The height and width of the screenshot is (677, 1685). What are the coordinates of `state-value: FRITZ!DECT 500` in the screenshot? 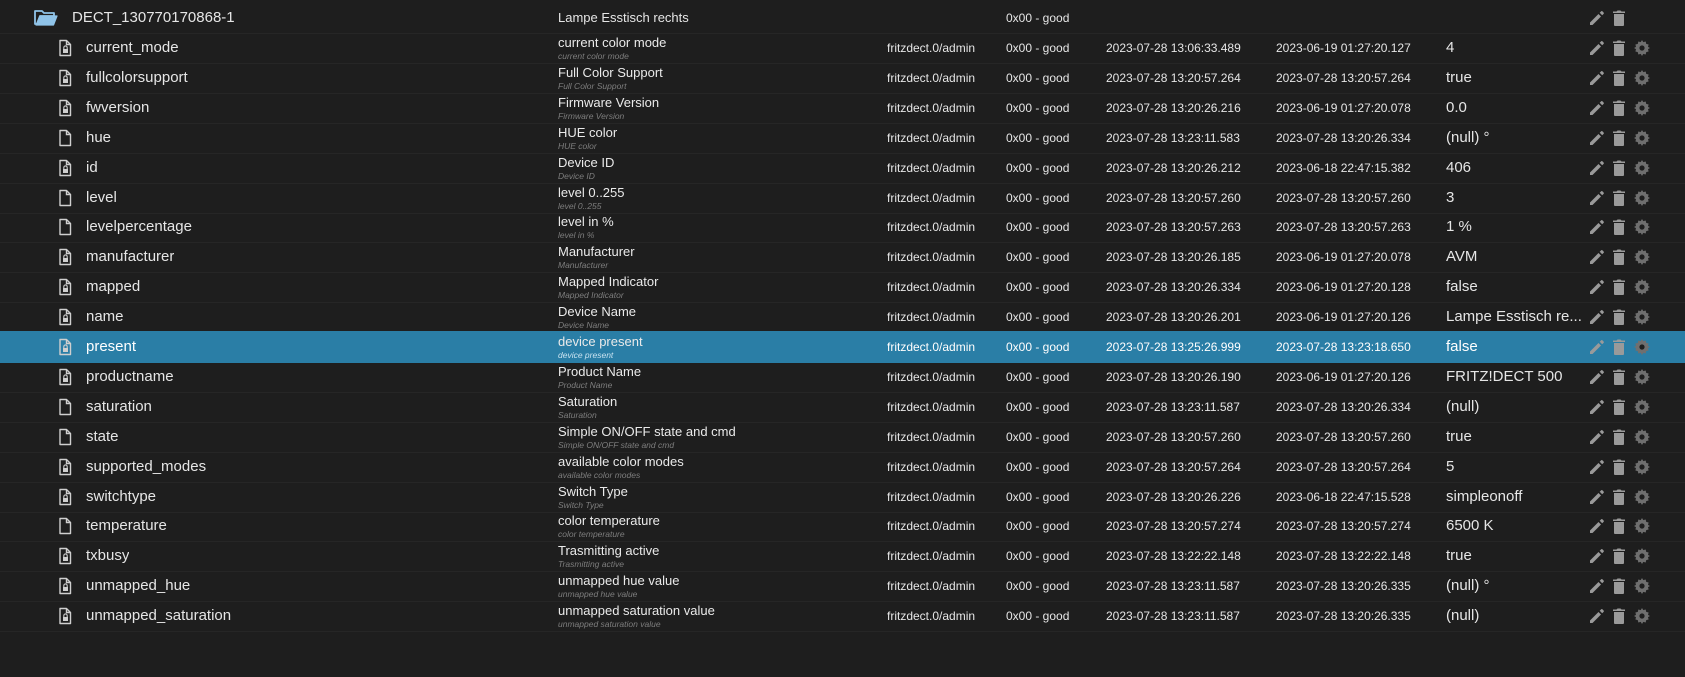 It's located at (1513, 377).